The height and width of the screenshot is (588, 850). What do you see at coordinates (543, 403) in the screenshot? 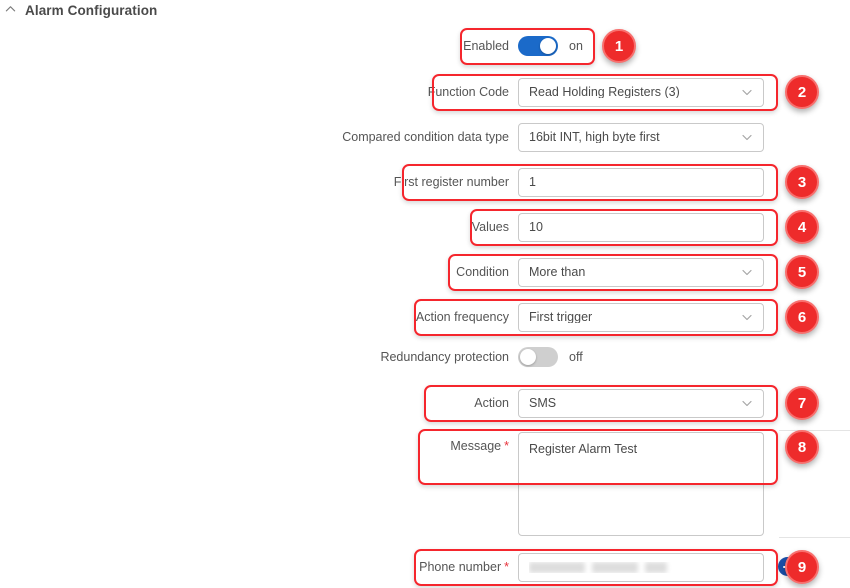
I see `action-value: SMS` at bounding box center [543, 403].